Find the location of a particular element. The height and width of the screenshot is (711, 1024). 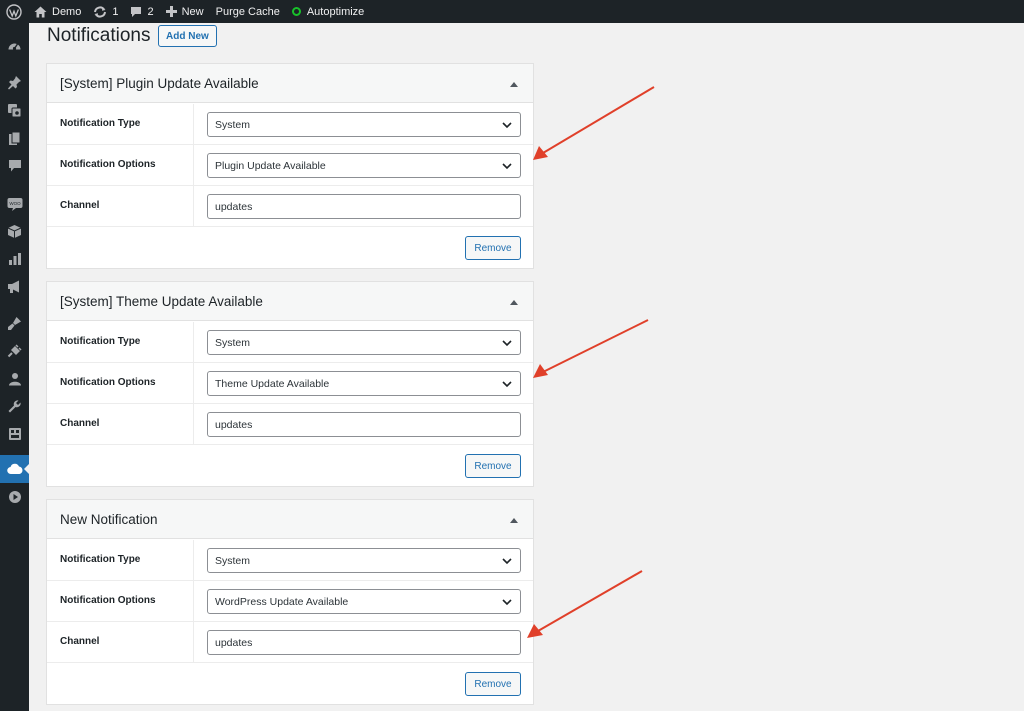

add-new-button: Add New is located at coordinates (187, 36).